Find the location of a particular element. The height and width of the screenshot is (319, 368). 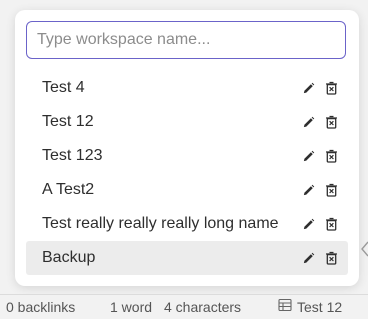

workspace-search-input is located at coordinates (186, 40).